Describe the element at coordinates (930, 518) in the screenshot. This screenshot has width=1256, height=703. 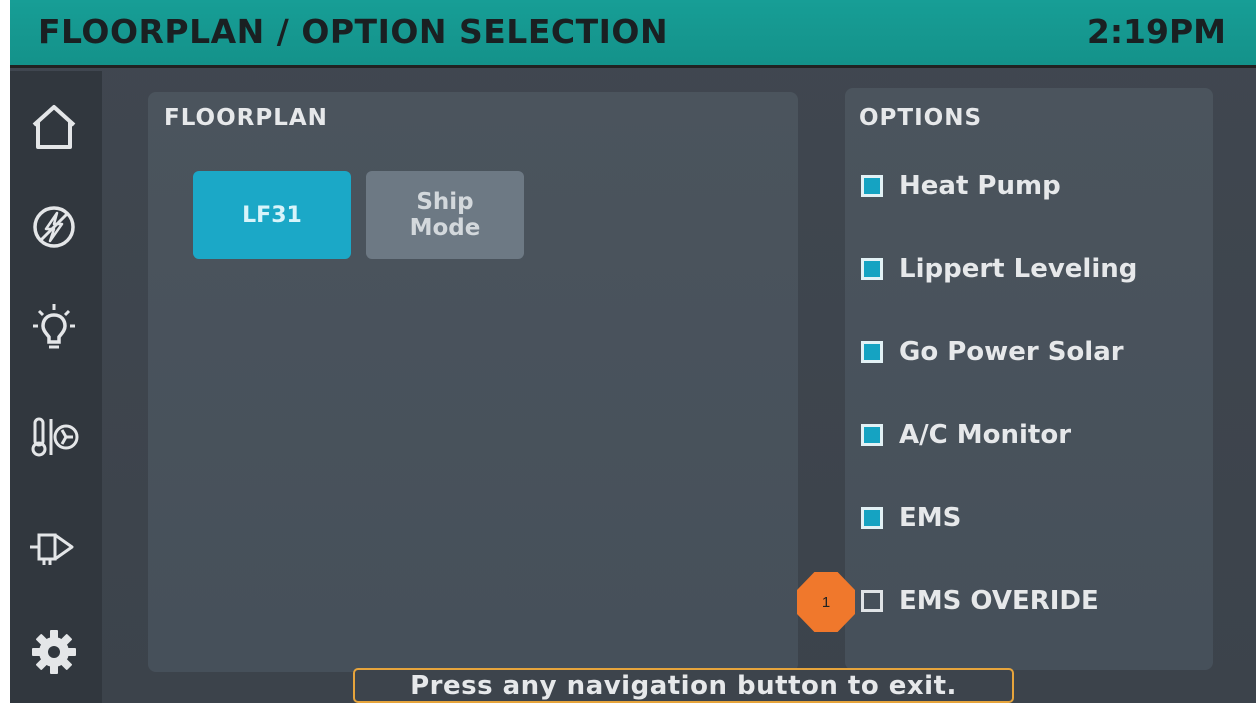
I see `option-label: EMS` at that location.